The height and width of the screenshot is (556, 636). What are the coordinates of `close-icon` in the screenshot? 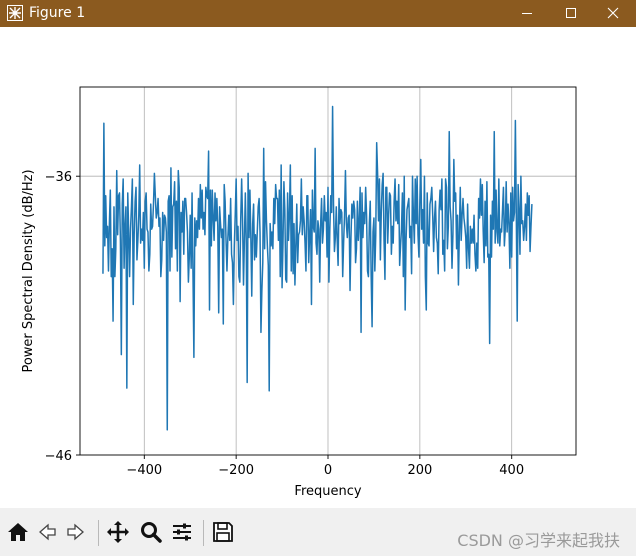 It's located at (613, 13).